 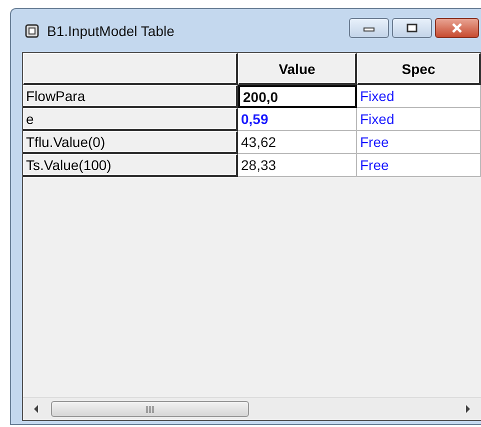 What do you see at coordinates (32, 31) in the screenshot?
I see `window-icon` at bounding box center [32, 31].